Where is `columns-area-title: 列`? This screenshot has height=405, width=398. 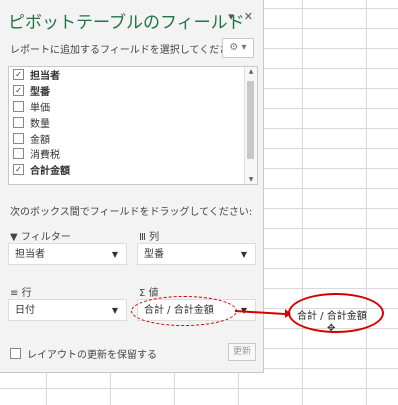
columns-area-title: 列 is located at coordinates (154, 237).